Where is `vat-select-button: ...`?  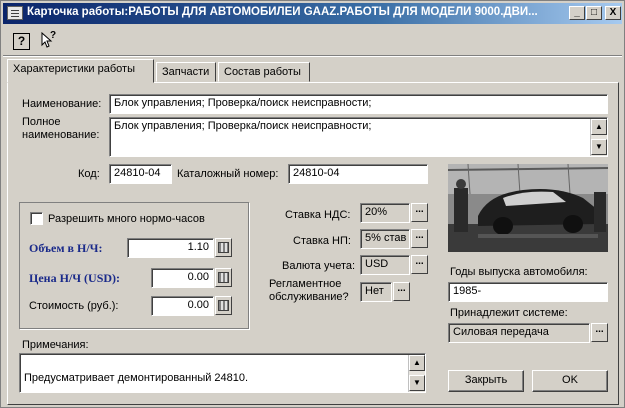 vat-select-button: ... is located at coordinates (419, 212).